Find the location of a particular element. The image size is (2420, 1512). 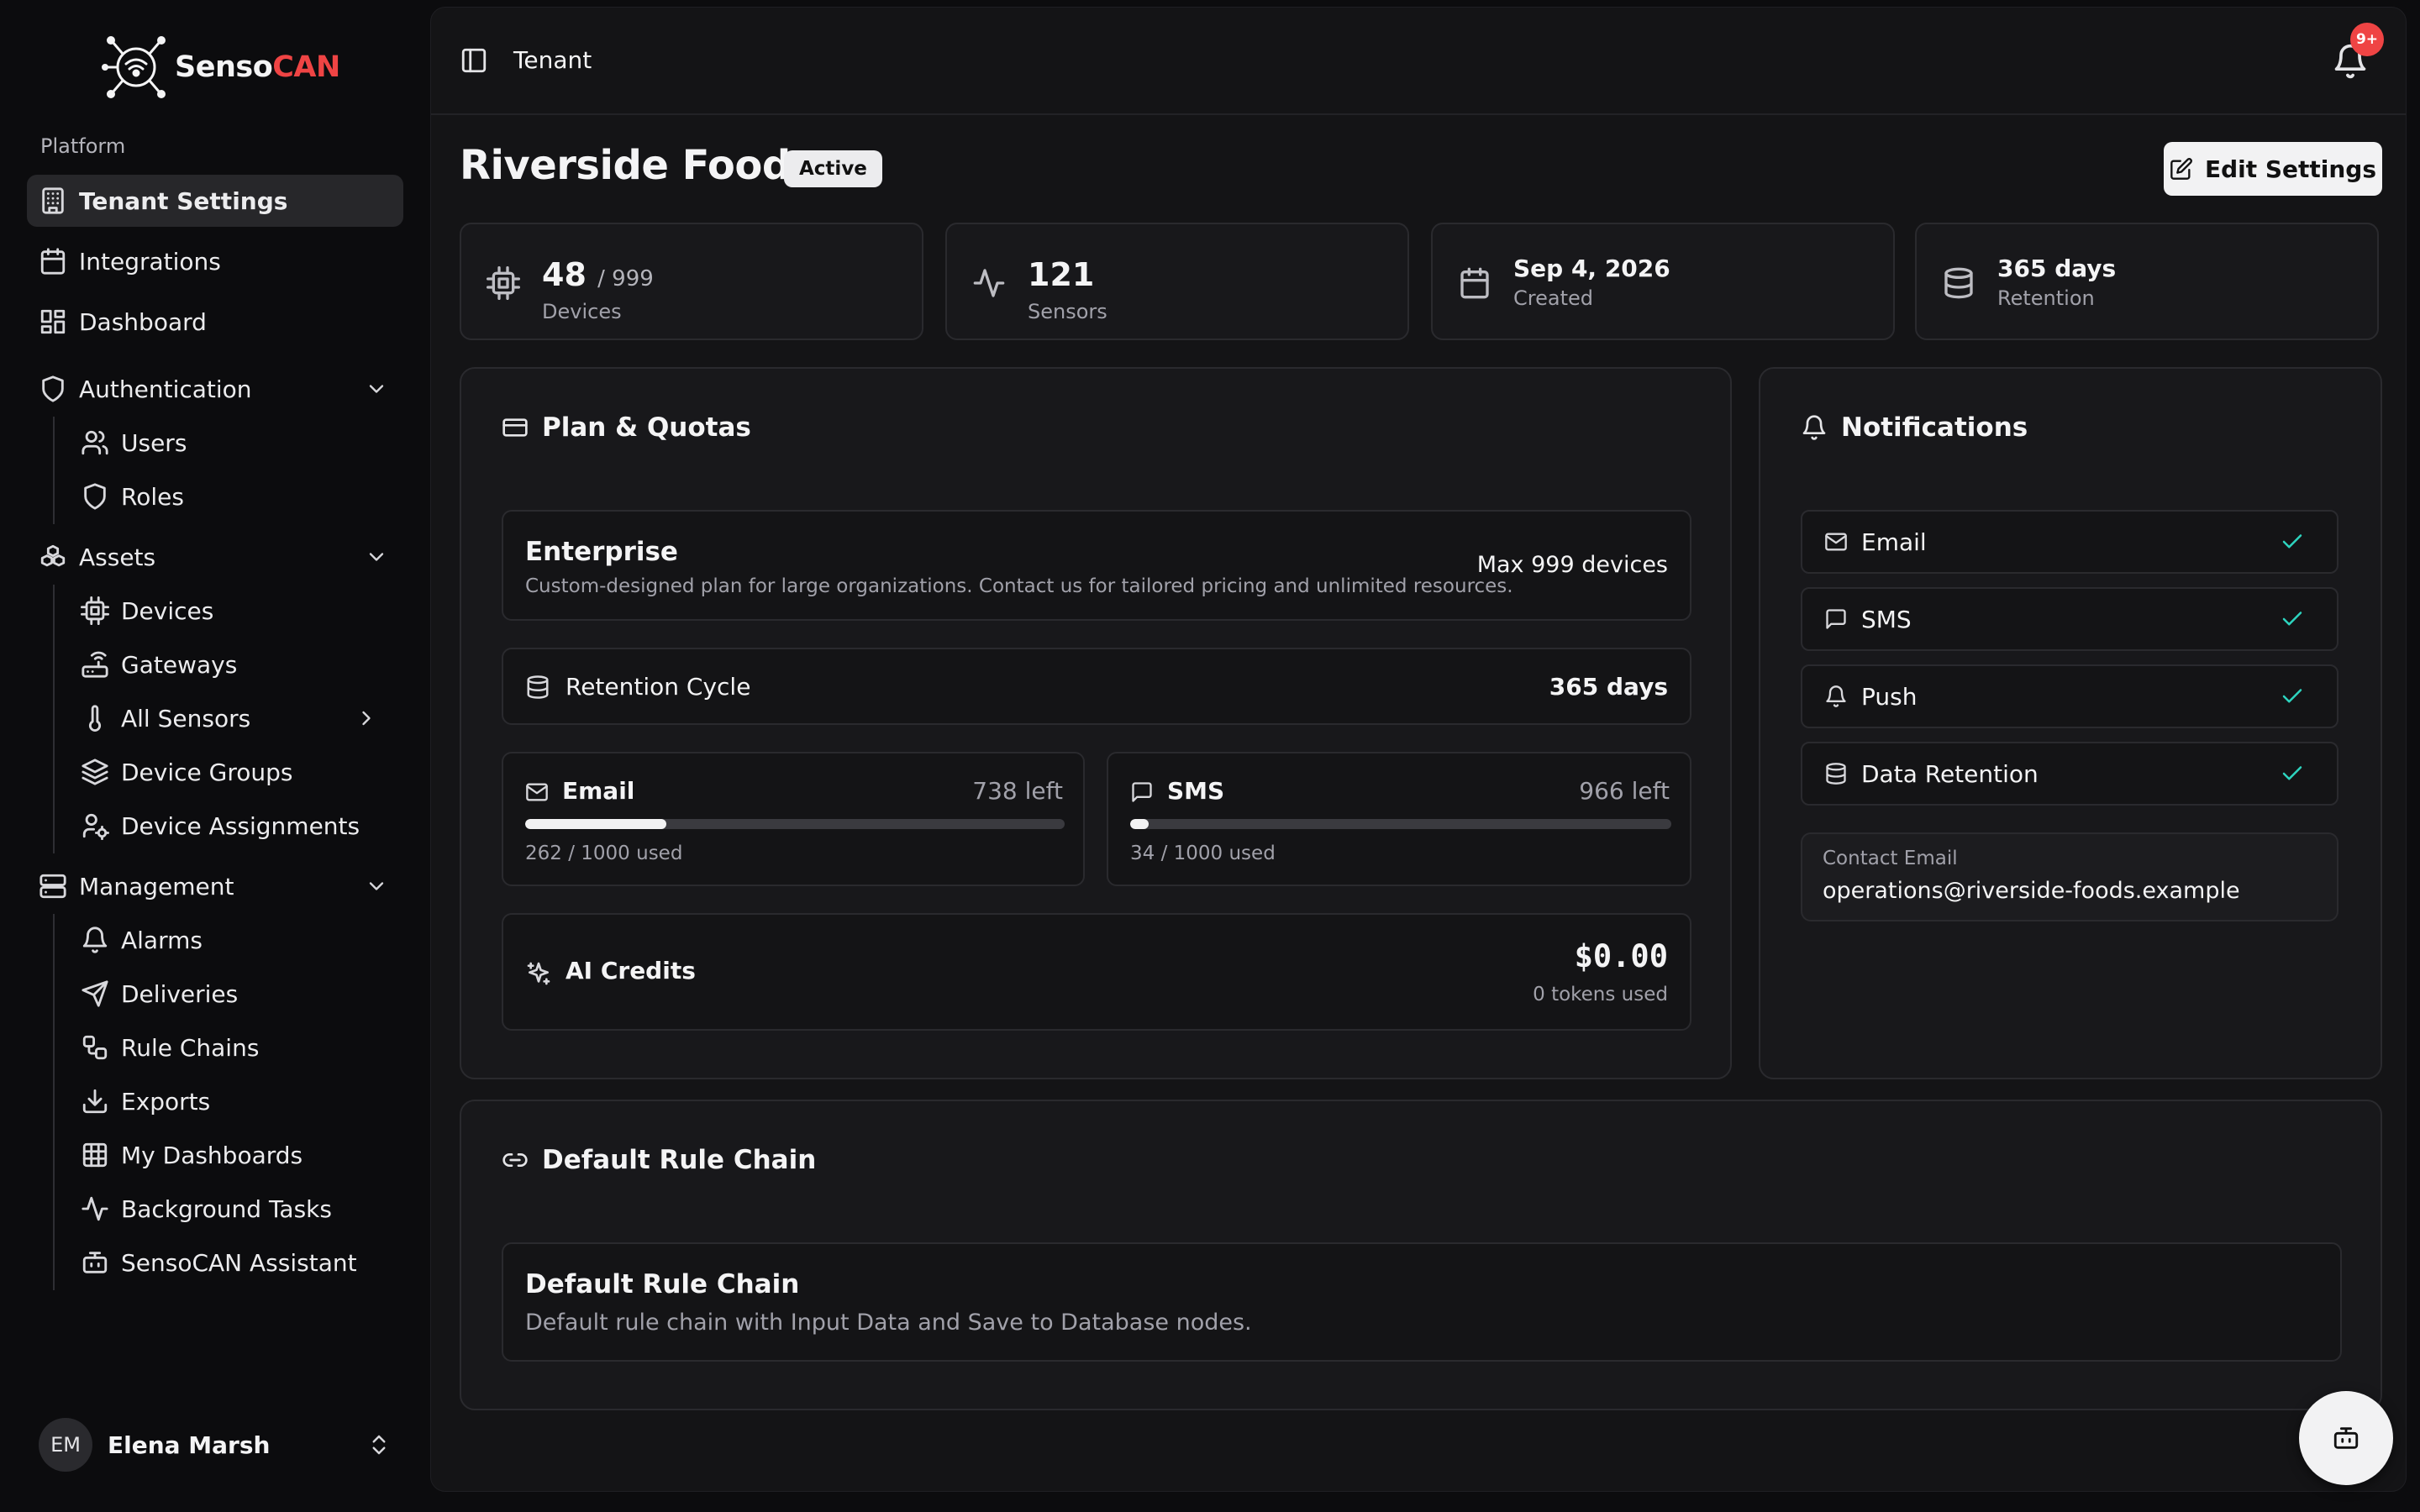

boxes-icon is located at coordinates (53, 555).